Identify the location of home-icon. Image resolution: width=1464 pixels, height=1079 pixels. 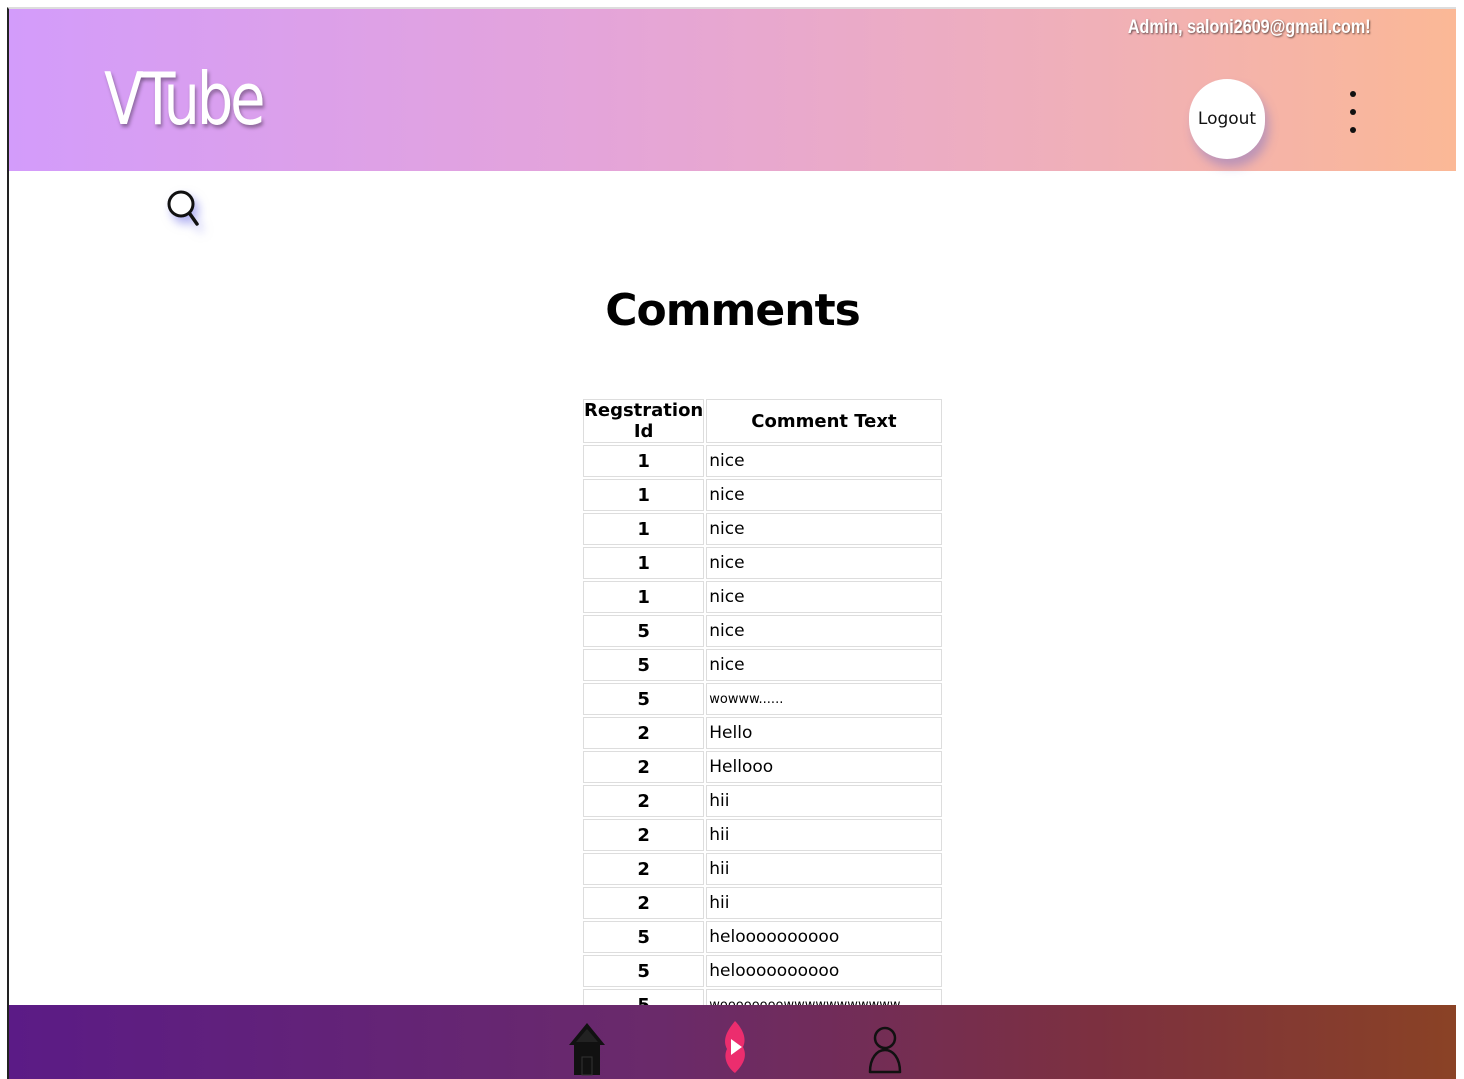
(587, 1050).